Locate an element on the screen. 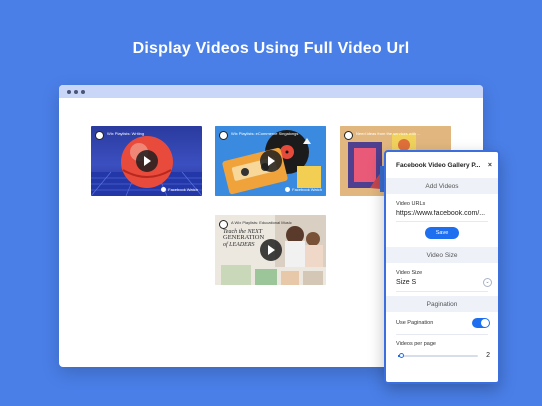 The height and width of the screenshot is (406, 542). chevron-down-icon: ⌄ is located at coordinates (487, 282).